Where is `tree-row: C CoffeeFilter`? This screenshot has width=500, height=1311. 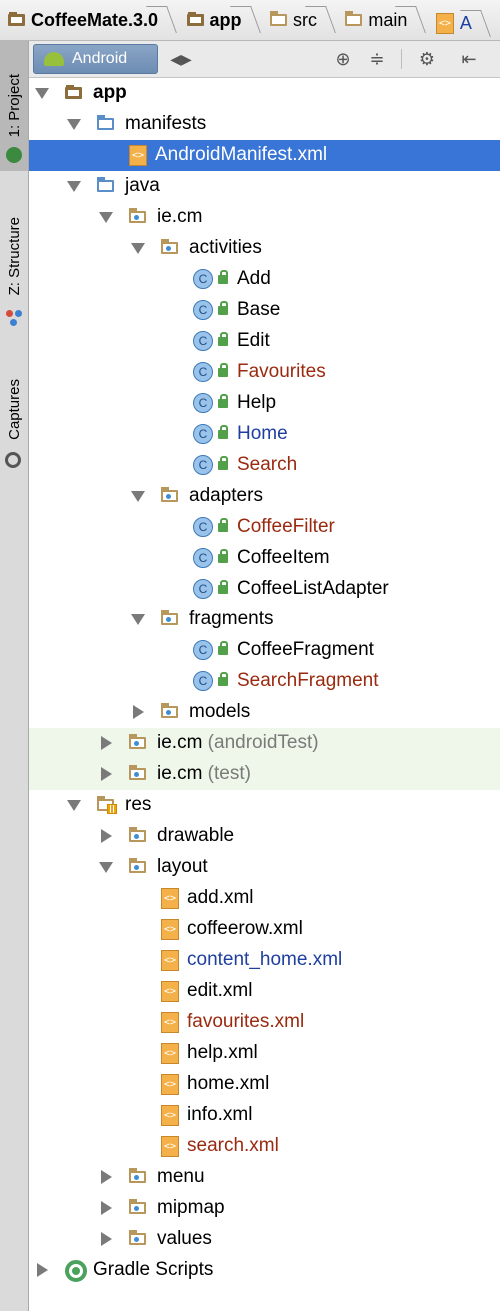 tree-row: C CoffeeFilter is located at coordinates (264, 527).